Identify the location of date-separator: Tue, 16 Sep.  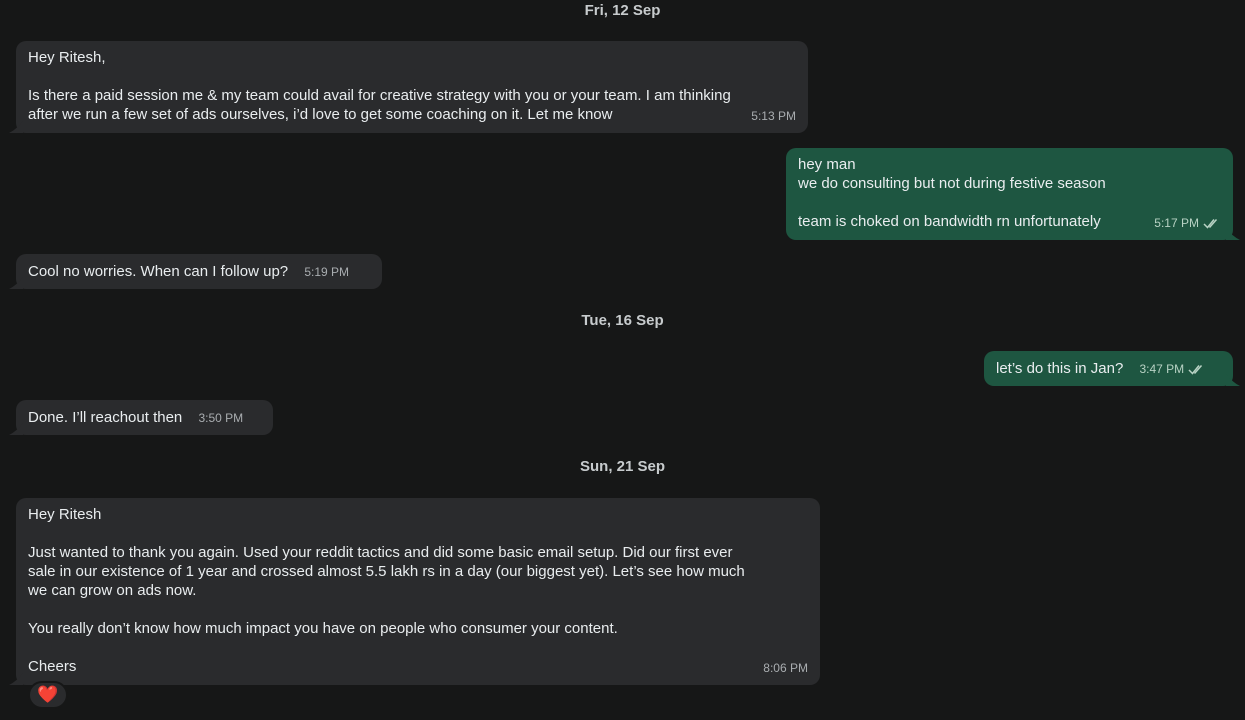
(622, 320).